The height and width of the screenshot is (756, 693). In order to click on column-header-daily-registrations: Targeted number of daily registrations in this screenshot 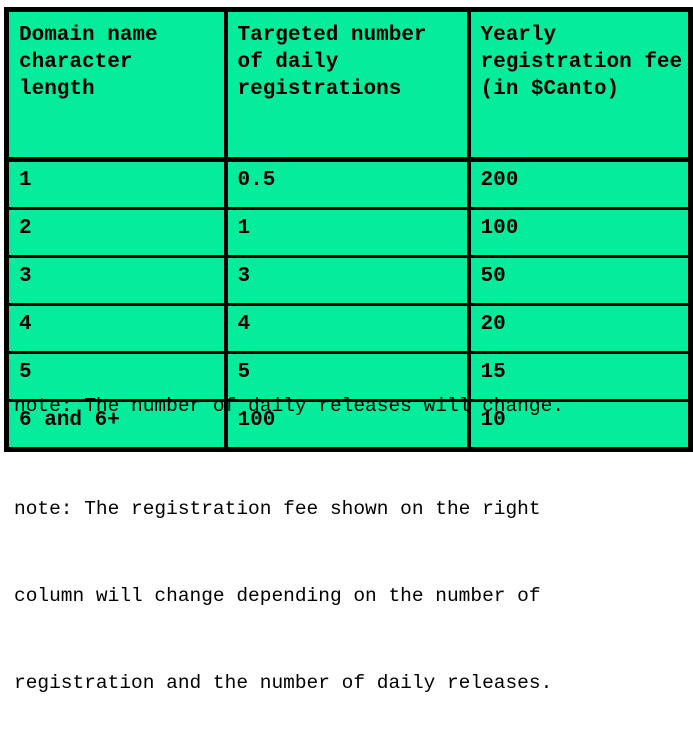, I will do `click(348, 85)`.